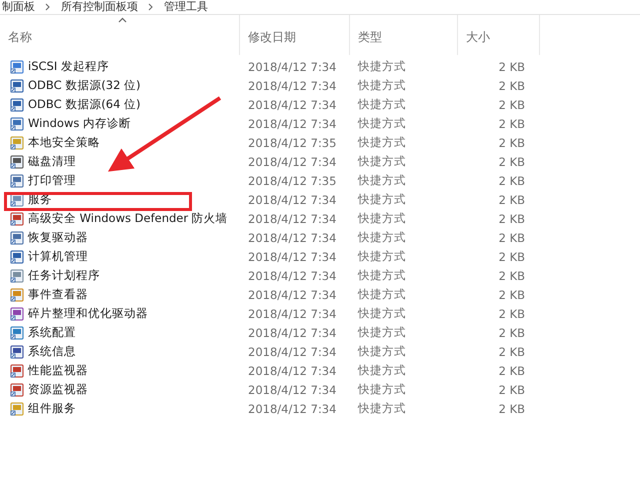 The height and width of the screenshot is (484, 640). I want to click on file-name: ODBC 数据源(64 位), so click(84, 104).